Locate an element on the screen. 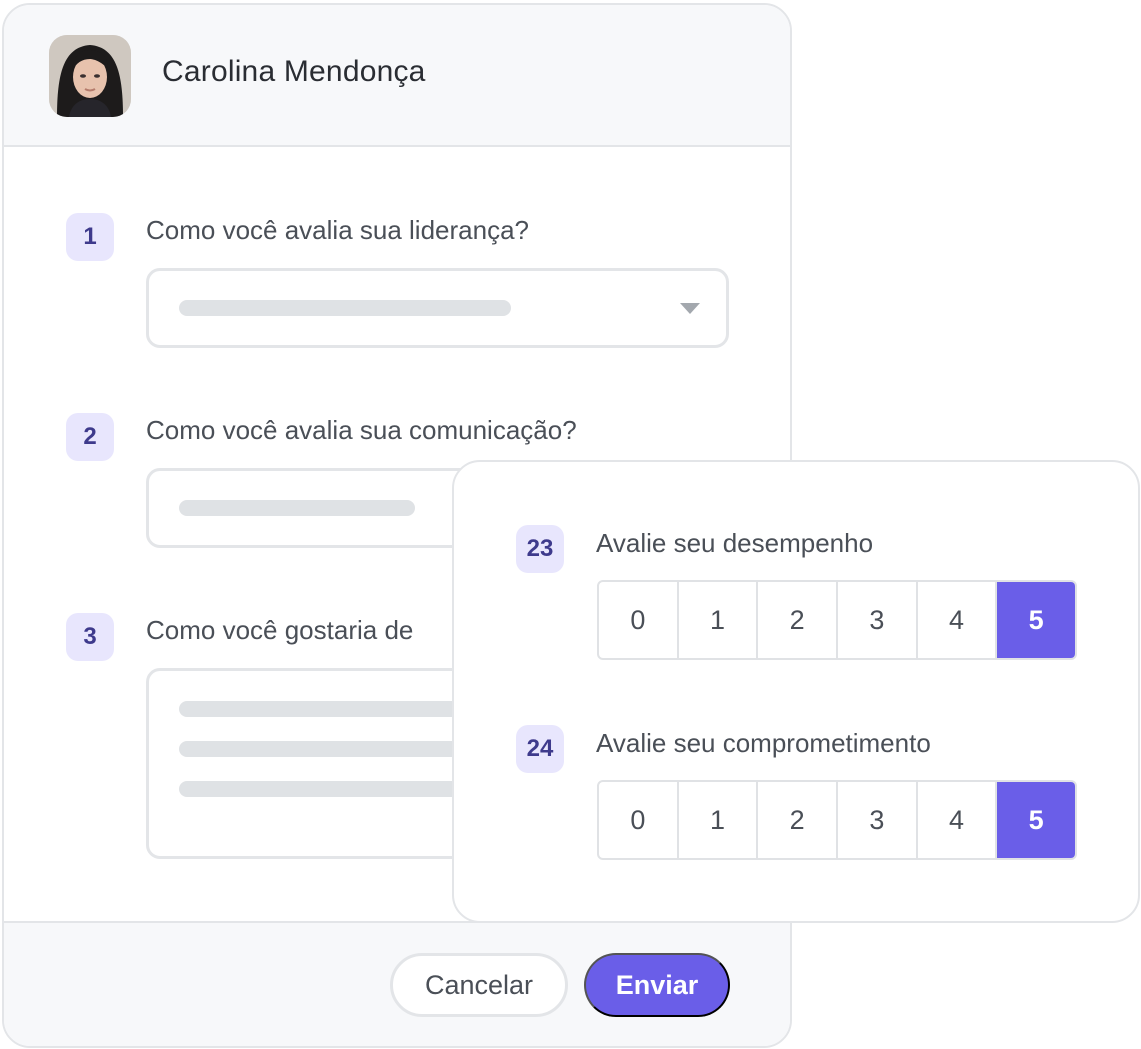 This screenshot has height=1049, width=1141. rating-question-text: Avalie seu comprometimento is located at coordinates (763, 743).